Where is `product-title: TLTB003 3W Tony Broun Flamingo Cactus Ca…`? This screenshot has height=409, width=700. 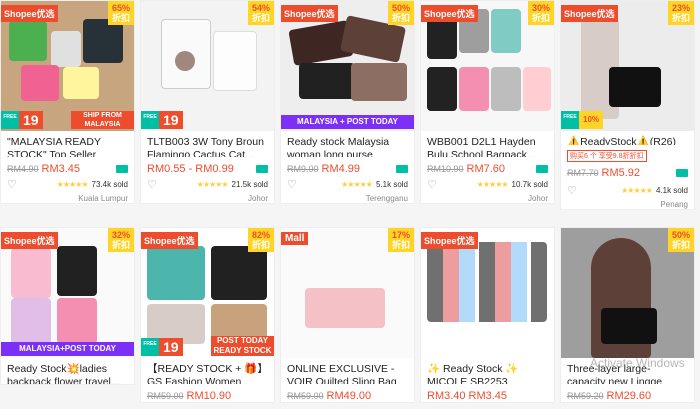 product-title: TLTB003 3W Tony Broun Flamingo Cactus Ca… is located at coordinates (207, 144).